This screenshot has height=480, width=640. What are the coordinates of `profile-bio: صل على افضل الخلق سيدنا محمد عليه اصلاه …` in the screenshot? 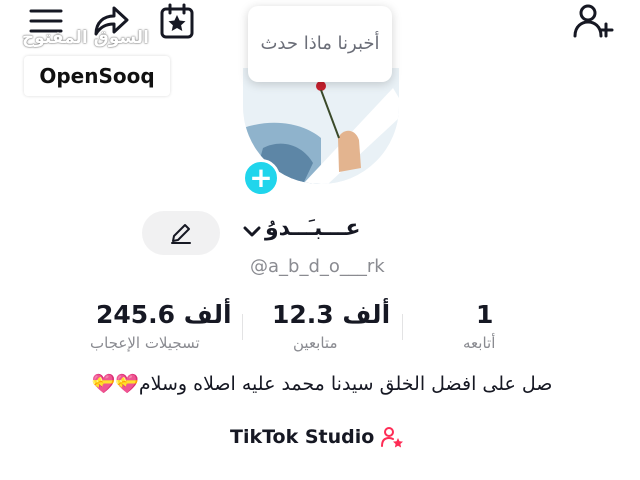 It's located at (322, 384).